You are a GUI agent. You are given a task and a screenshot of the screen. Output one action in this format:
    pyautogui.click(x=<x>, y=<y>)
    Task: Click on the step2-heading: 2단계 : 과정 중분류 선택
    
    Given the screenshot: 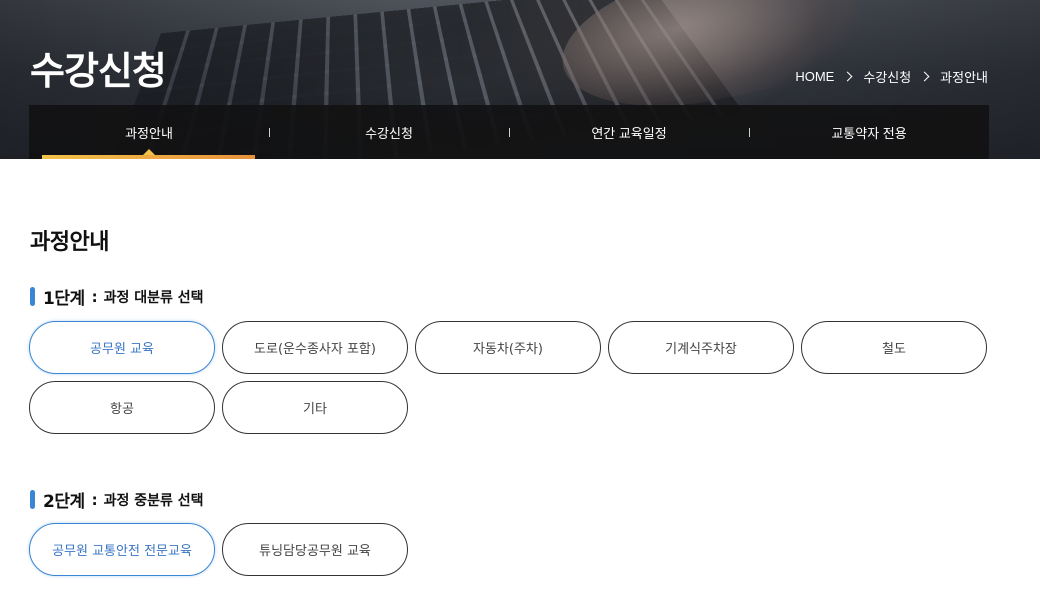 What is the action you would take?
    pyautogui.click(x=117, y=499)
    